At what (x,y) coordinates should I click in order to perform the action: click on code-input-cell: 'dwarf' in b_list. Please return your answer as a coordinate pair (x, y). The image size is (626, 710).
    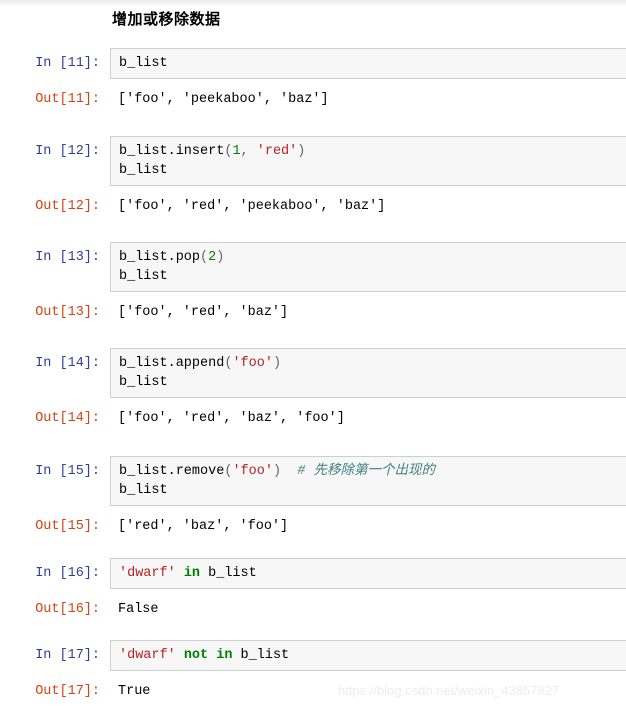
    Looking at the image, I should click on (368, 573).